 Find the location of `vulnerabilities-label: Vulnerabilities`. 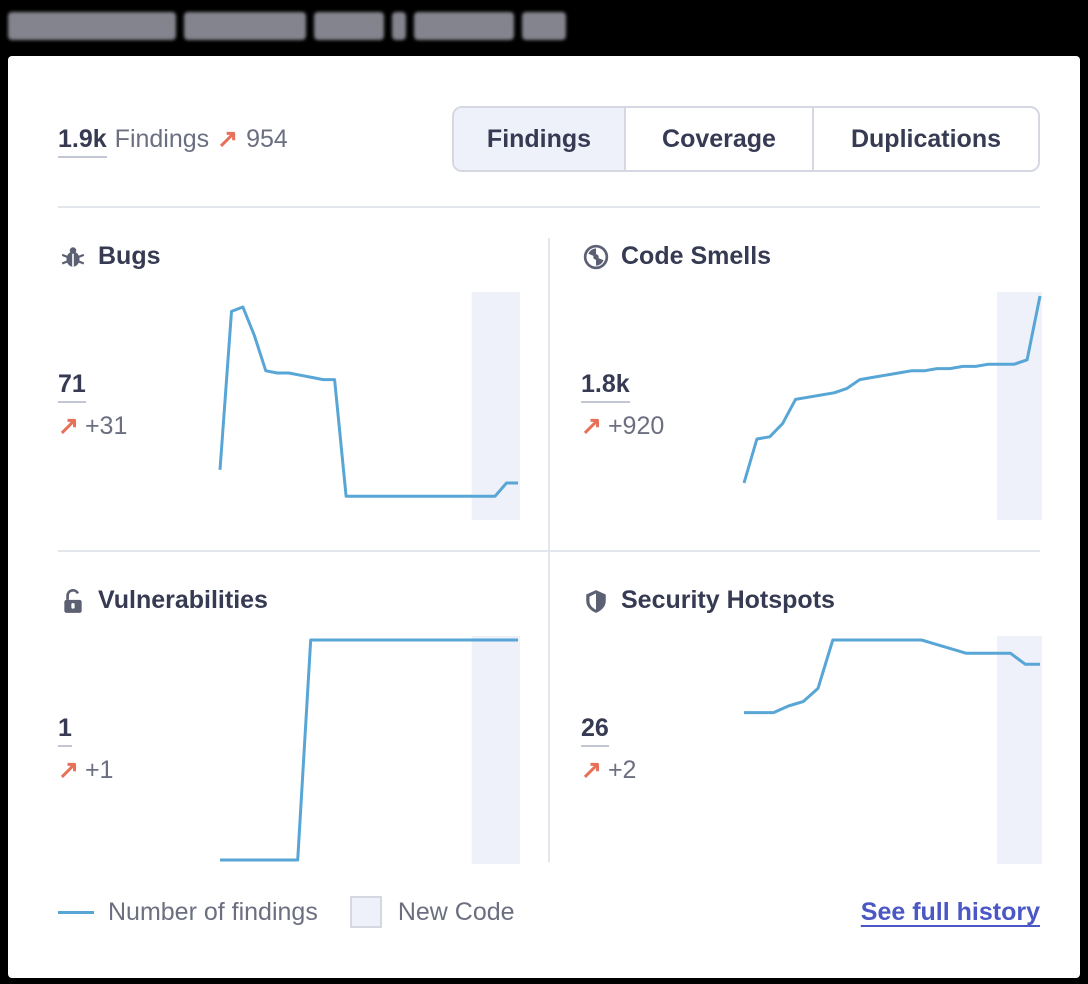

vulnerabilities-label: Vulnerabilities is located at coordinates (183, 600).